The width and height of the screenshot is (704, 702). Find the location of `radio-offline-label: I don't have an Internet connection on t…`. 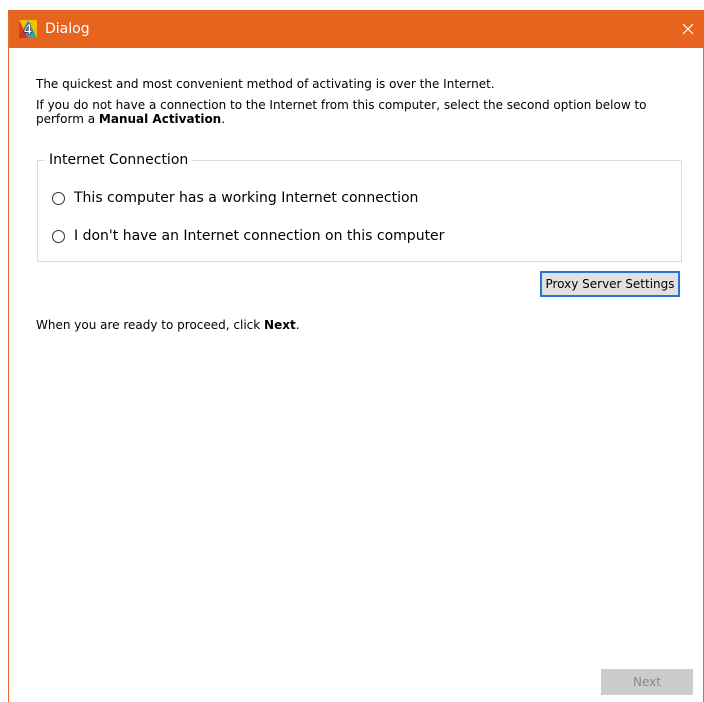

radio-offline-label: I don't have an Internet connection on t… is located at coordinates (259, 236).